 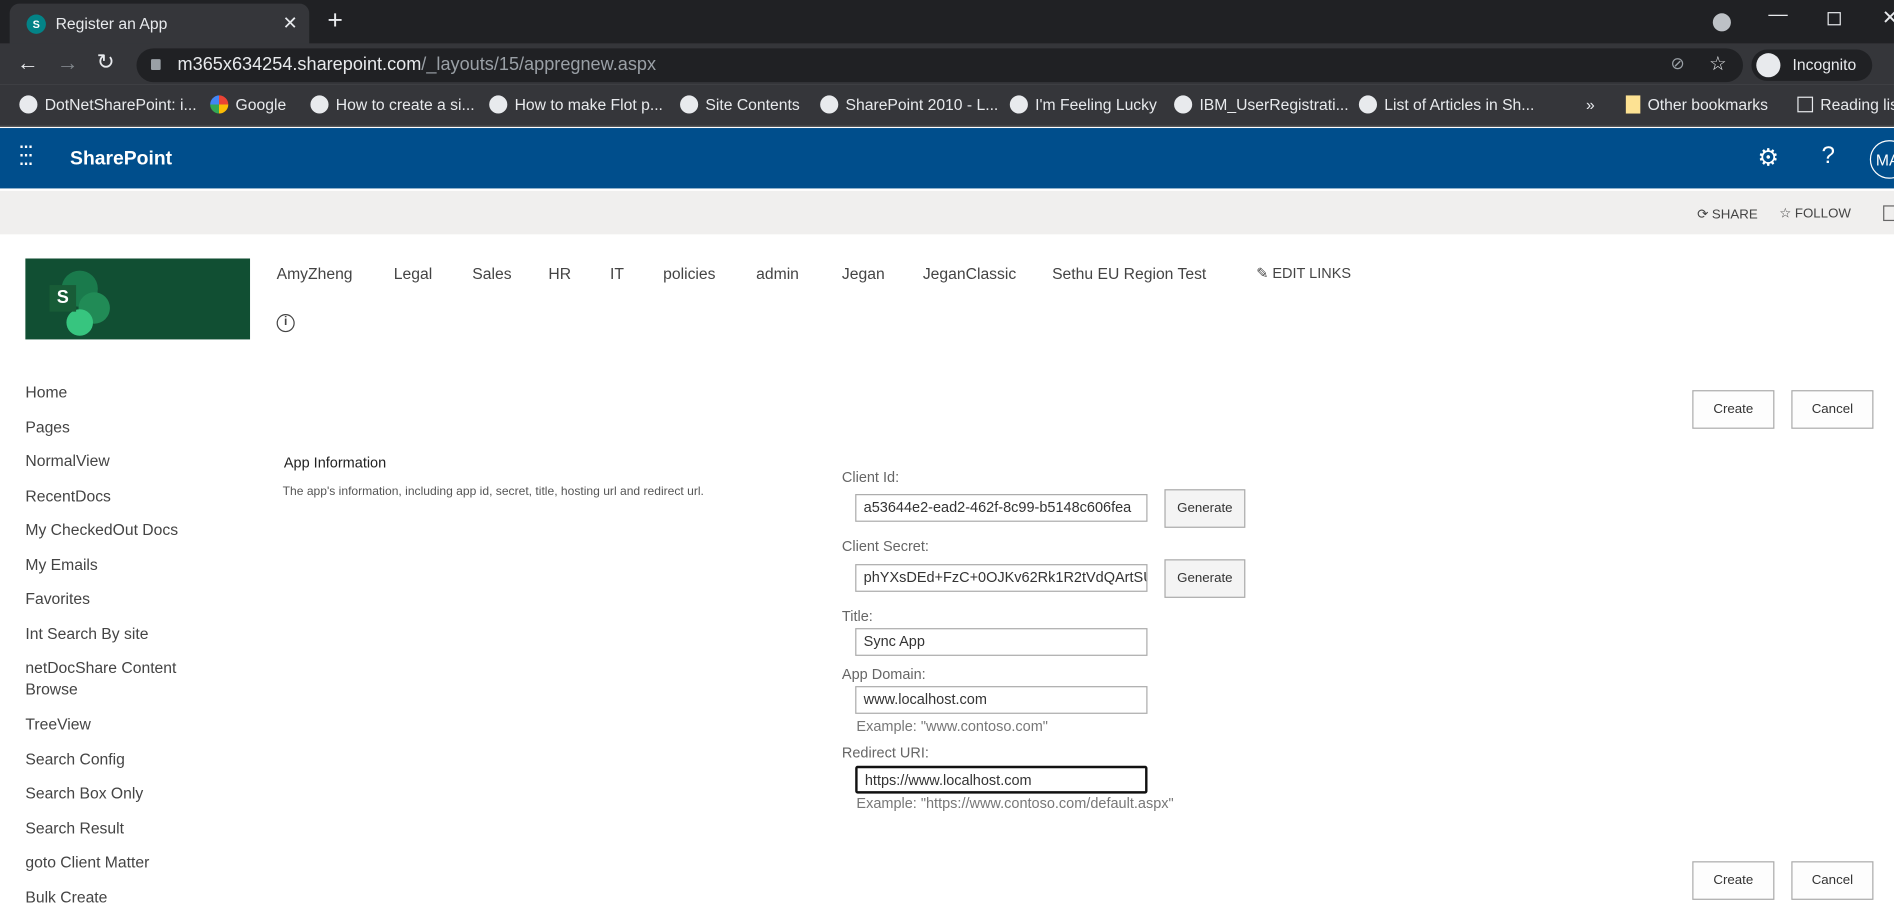 What do you see at coordinates (74, 829) in the screenshot?
I see `leftnav-link: Search Result` at bounding box center [74, 829].